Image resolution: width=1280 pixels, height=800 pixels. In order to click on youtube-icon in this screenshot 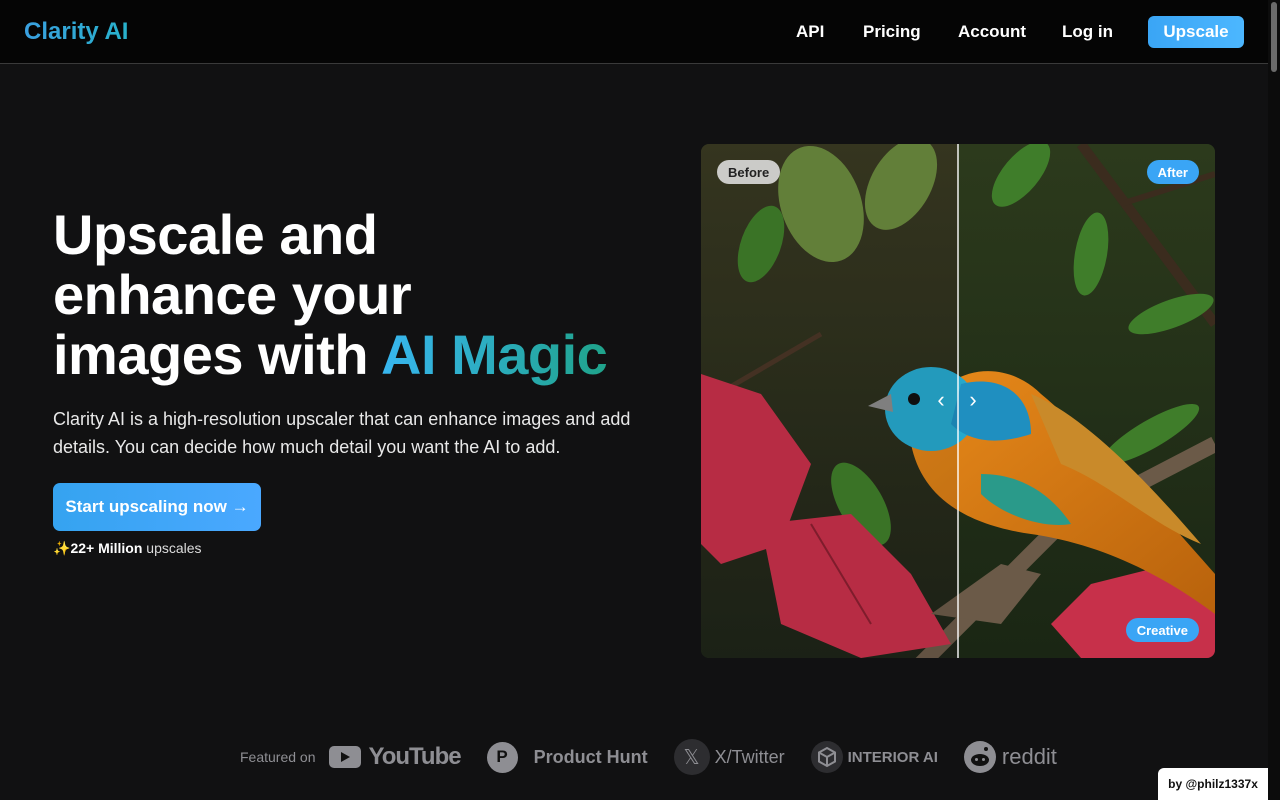, I will do `click(344, 757)`.